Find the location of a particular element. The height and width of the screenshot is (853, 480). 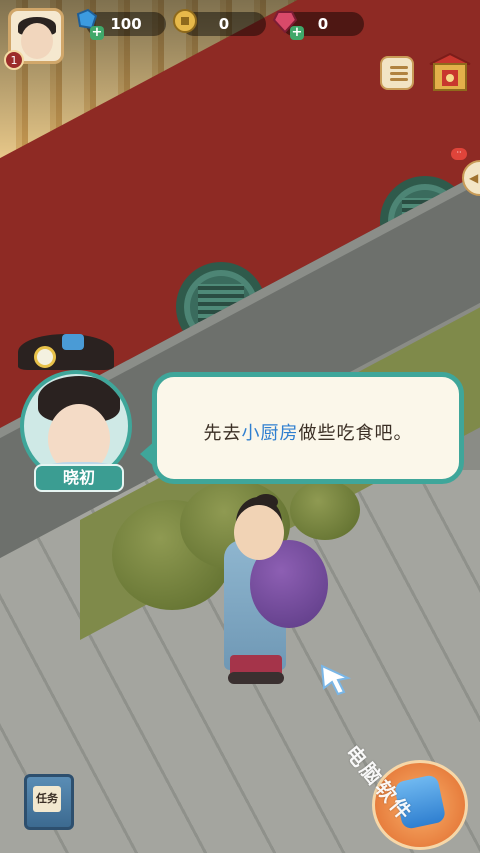

hair-flower-icon is located at coordinates (45, 357).